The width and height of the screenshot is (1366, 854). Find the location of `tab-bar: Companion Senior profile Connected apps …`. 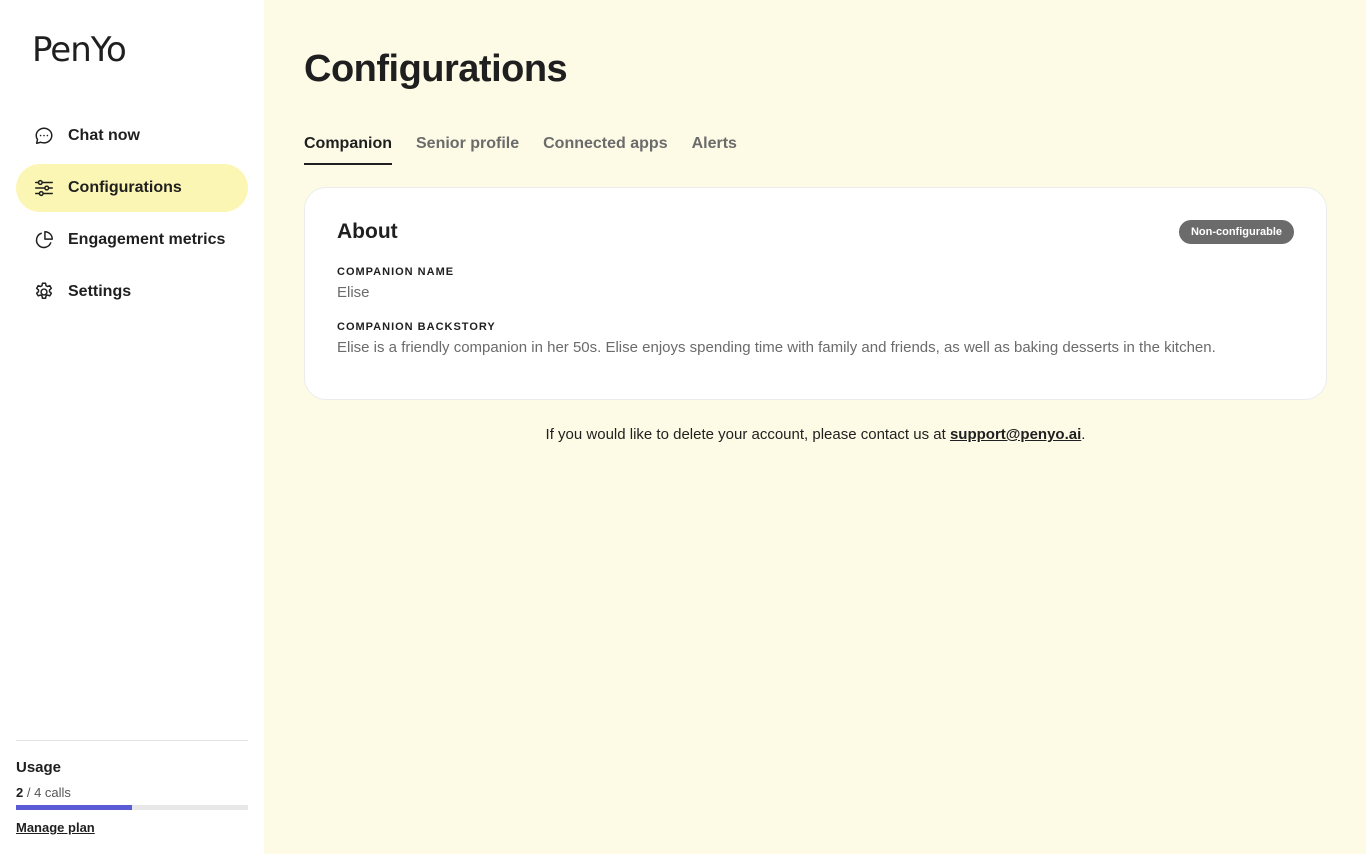

tab-bar: Companion Senior profile Connected apps … is located at coordinates (815, 150).